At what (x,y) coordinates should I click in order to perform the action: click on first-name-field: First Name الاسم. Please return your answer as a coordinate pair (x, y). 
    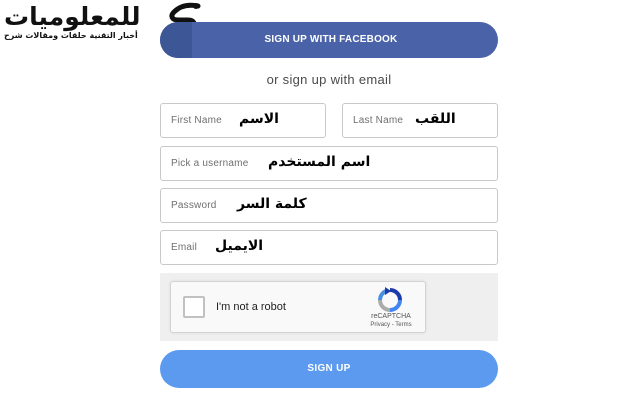
    Looking at the image, I should click on (243, 120).